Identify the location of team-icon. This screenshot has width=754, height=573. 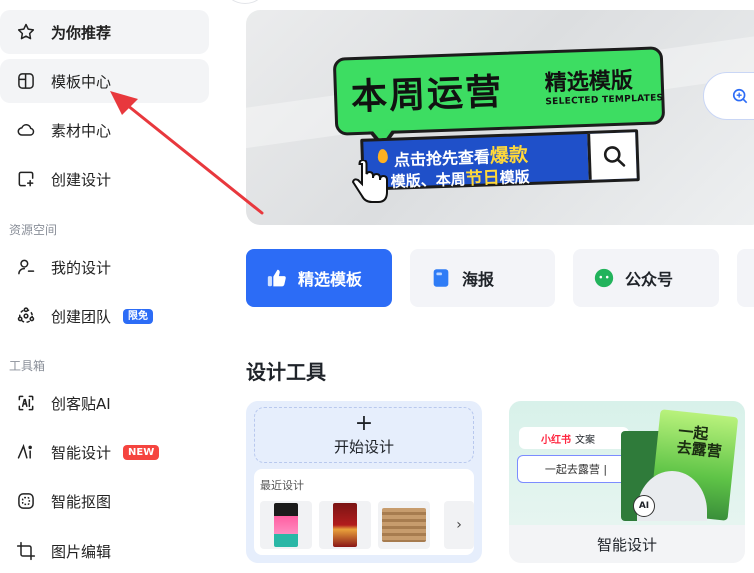
(26, 316).